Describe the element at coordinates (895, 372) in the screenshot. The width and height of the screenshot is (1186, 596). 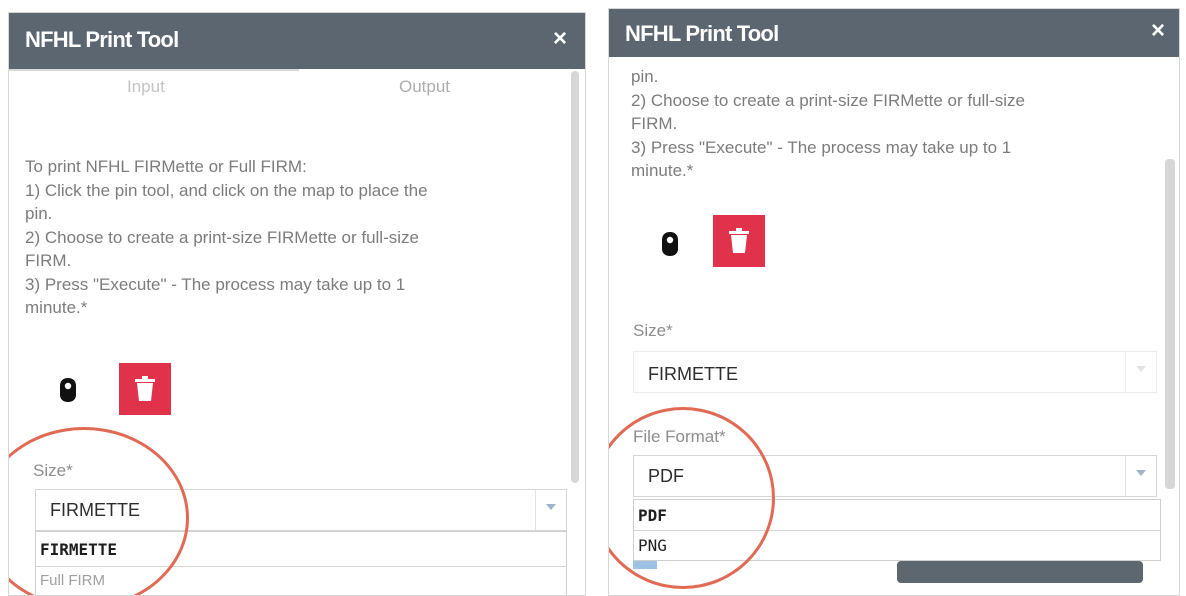
I see `size-select: FIRMETTE` at that location.